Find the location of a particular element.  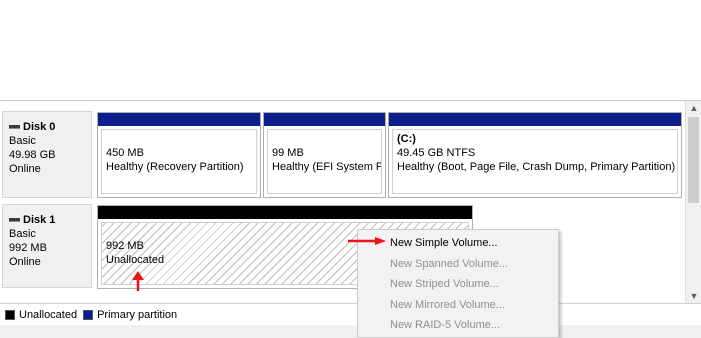

disk-0-label: Disk 0 Basic 49.98 GB Online is located at coordinates (47, 154).